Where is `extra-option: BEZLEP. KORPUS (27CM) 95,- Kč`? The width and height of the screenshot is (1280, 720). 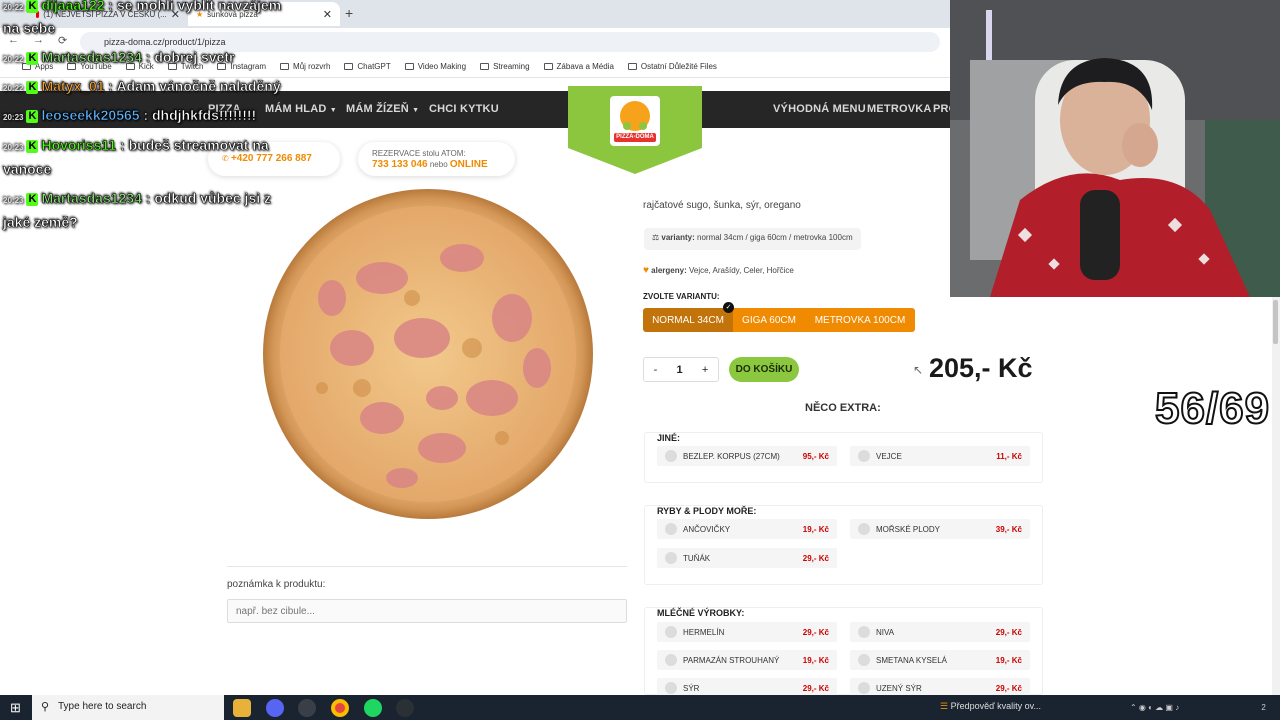 extra-option: BEZLEP. KORPUS (27CM) 95,- Kč is located at coordinates (747, 456).